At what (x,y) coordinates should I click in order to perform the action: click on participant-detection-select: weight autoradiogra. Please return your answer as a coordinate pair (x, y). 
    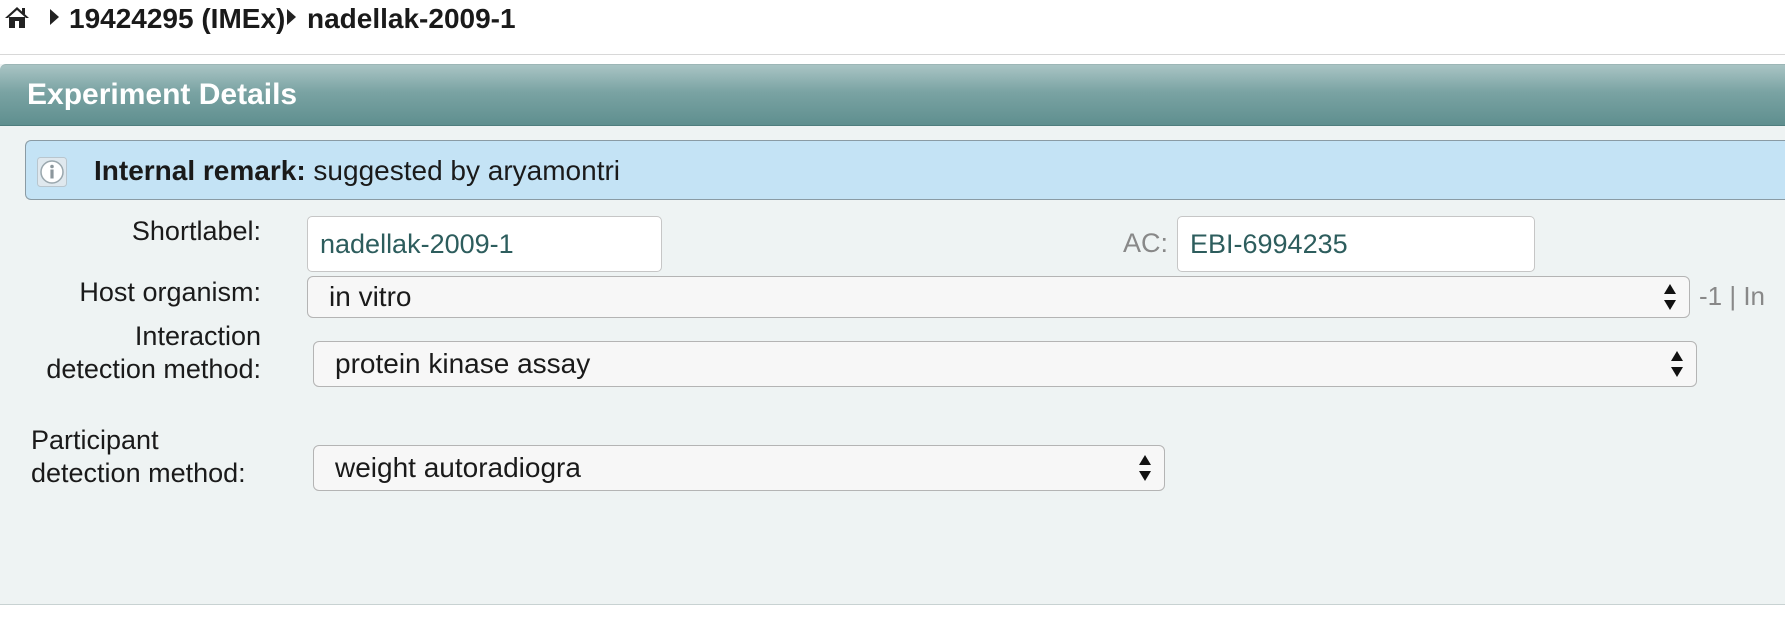
    Looking at the image, I should click on (739, 468).